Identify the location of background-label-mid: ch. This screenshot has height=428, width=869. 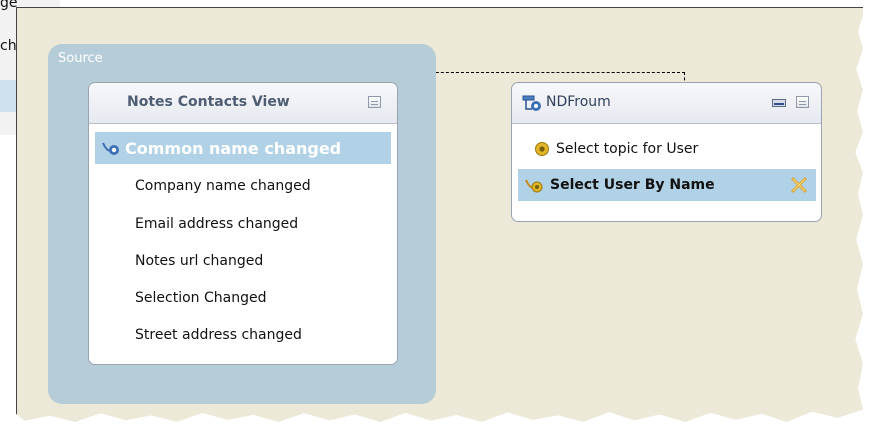
(8, 46).